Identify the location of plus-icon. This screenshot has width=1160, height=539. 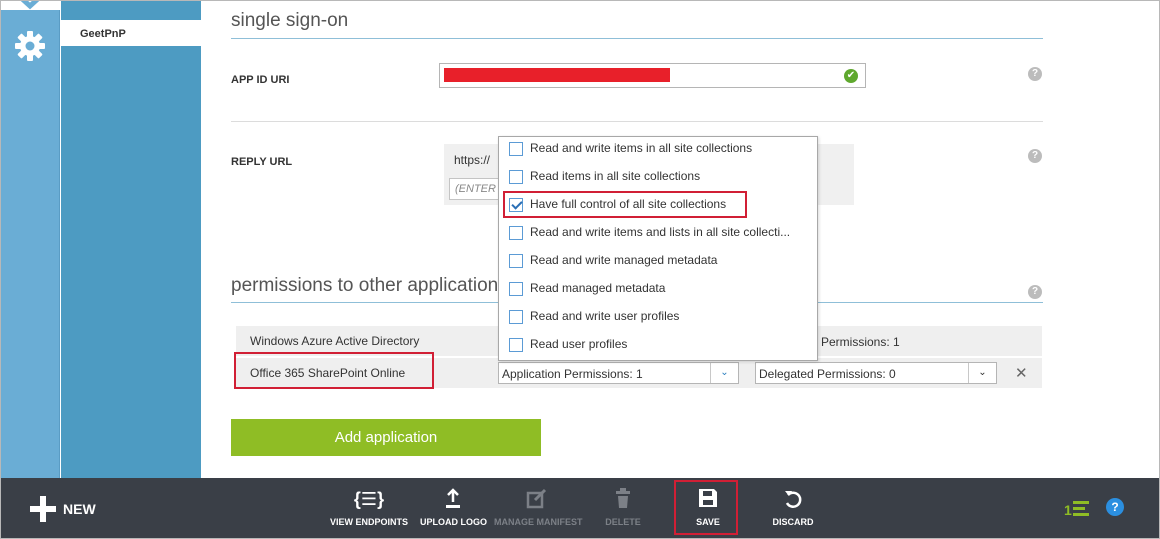
(43, 509).